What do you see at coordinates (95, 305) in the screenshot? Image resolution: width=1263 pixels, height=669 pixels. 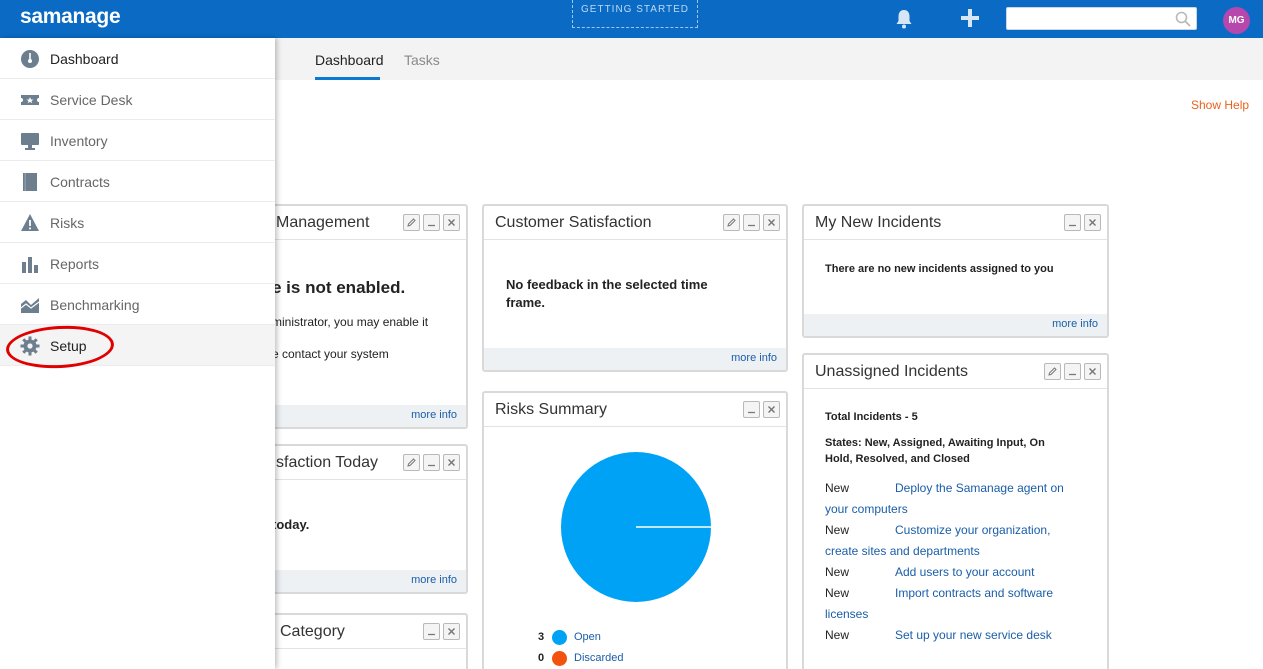 I see `sidebar-item-label: Benchmarking` at bounding box center [95, 305].